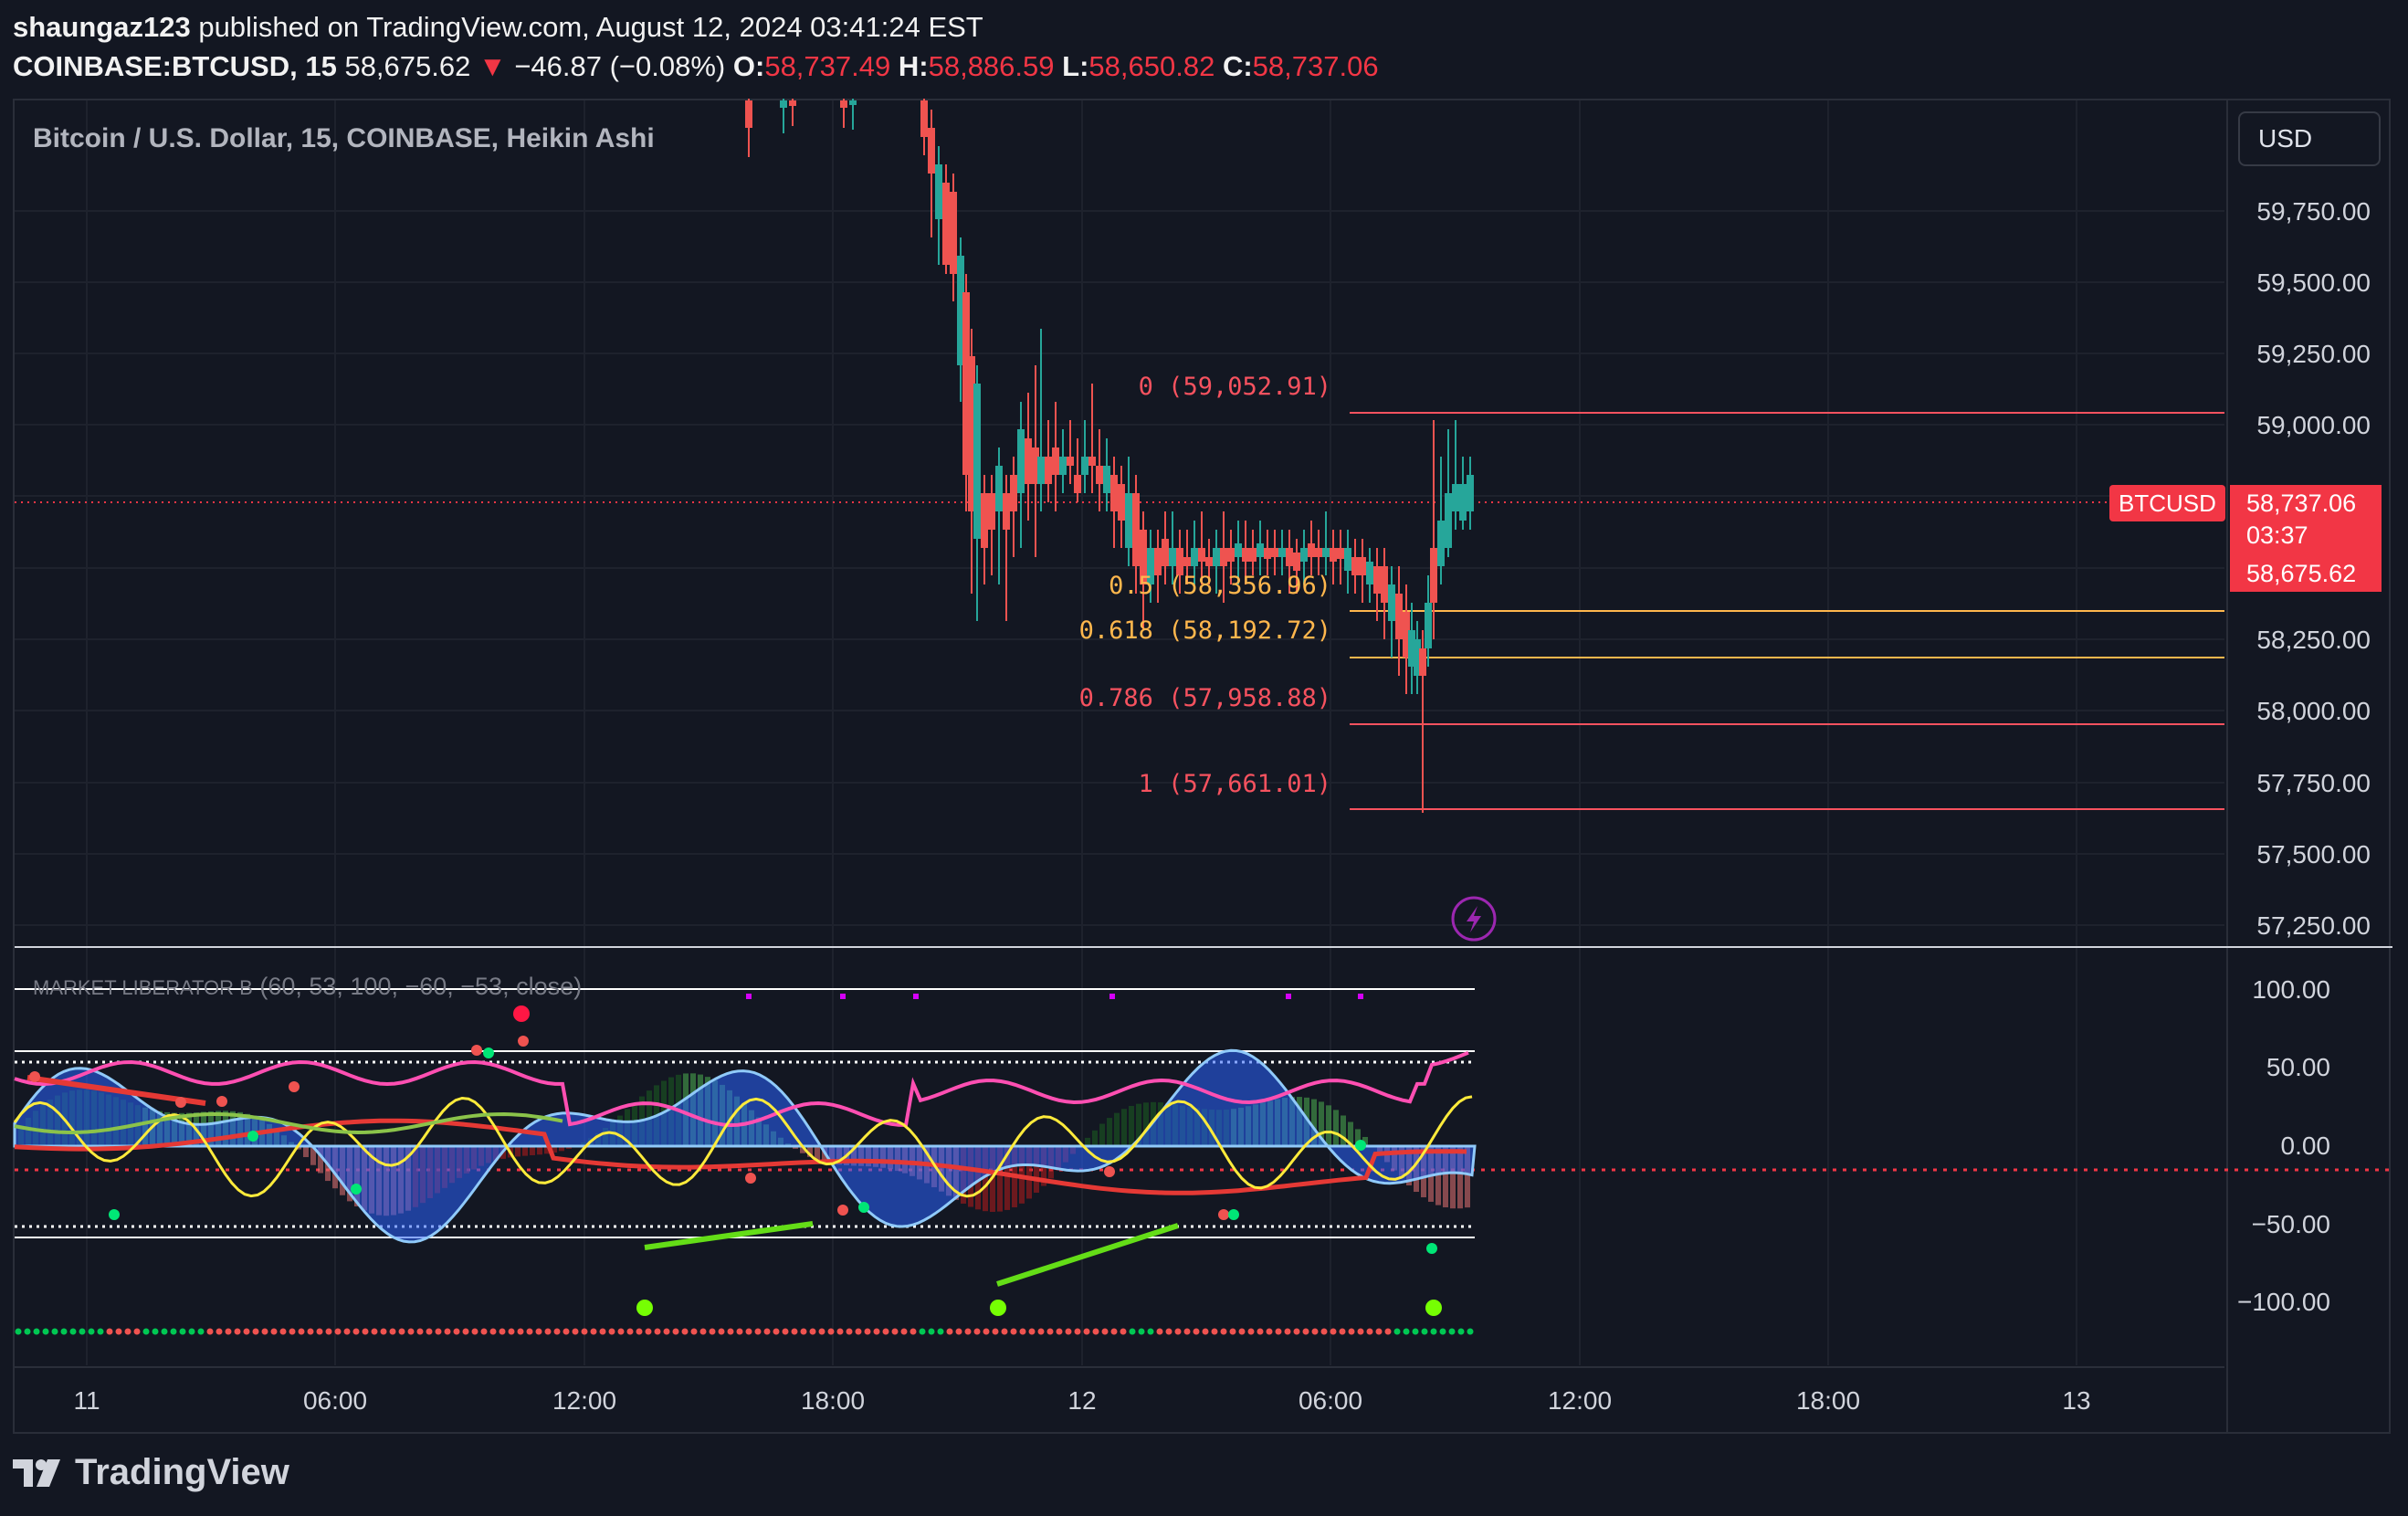 The image size is (2408, 1516). Describe the element at coordinates (2301, 503) in the screenshot. I see `current-price-value: 58,737.06` at that location.